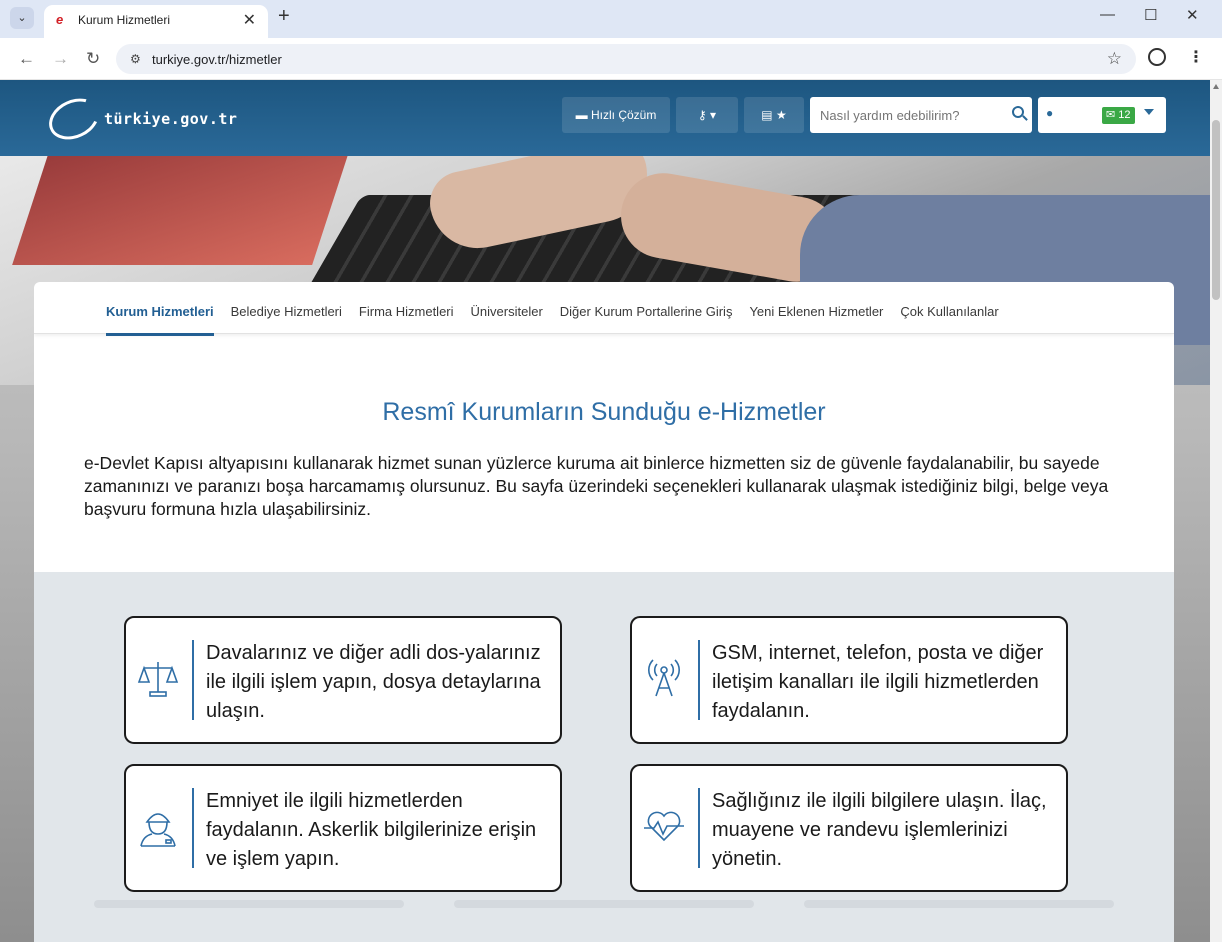  I want to click on menu-kebab-icon: ⋮, so click(1196, 57).